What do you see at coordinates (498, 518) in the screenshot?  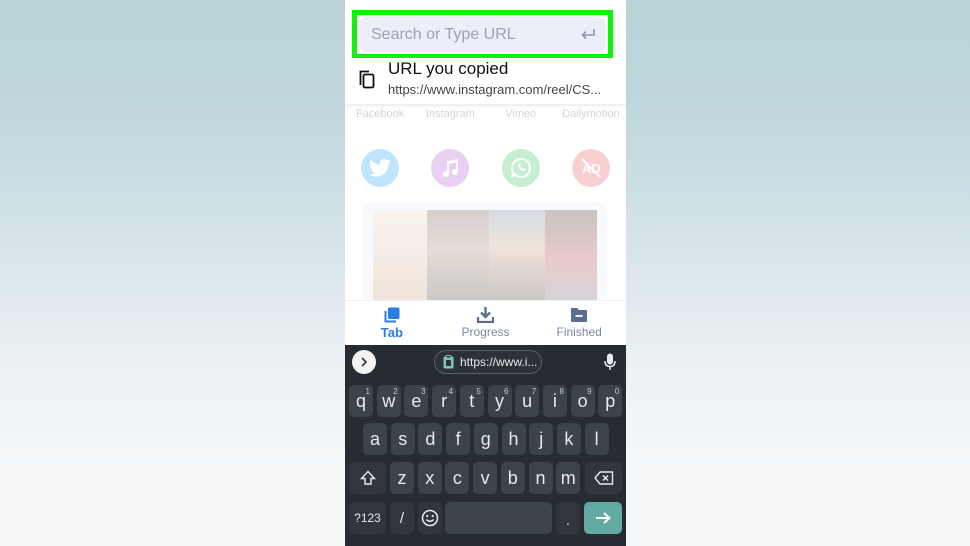 I see `space-bar` at bounding box center [498, 518].